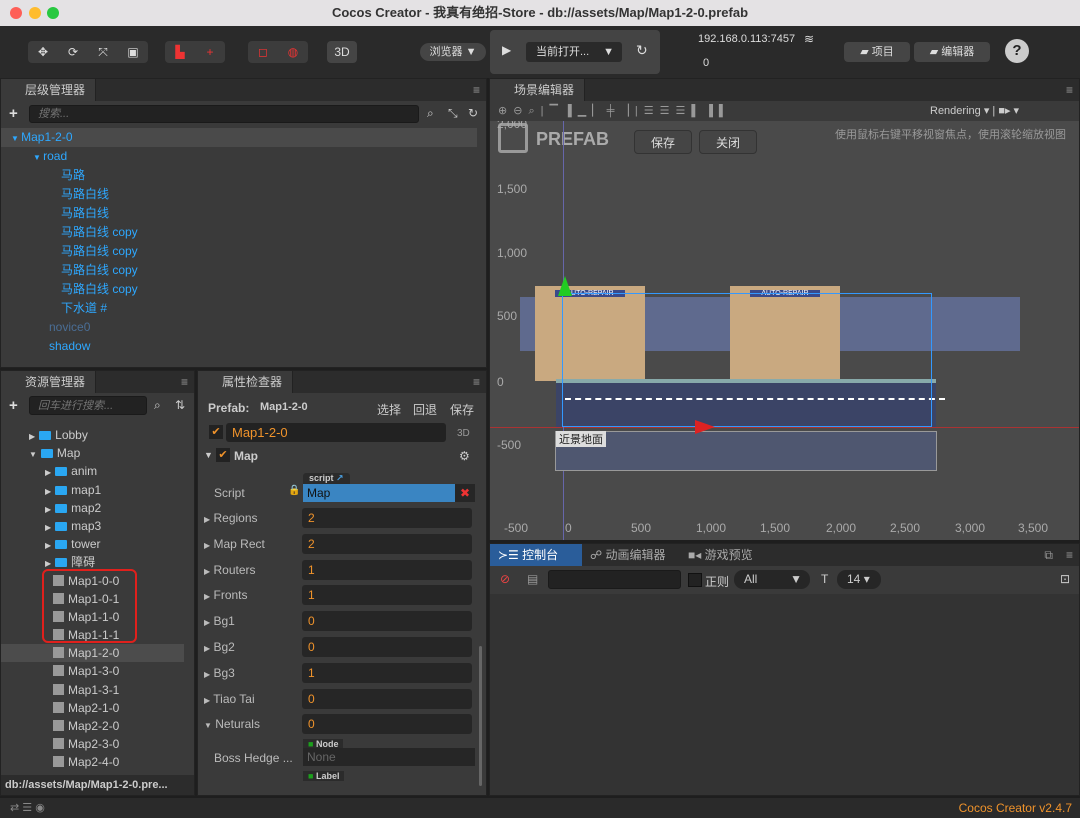 This screenshot has height=818, width=1080. What do you see at coordinates (695, 580) in the screenshot?
I see `regex-checkbox` at bounding box center [695, 580].